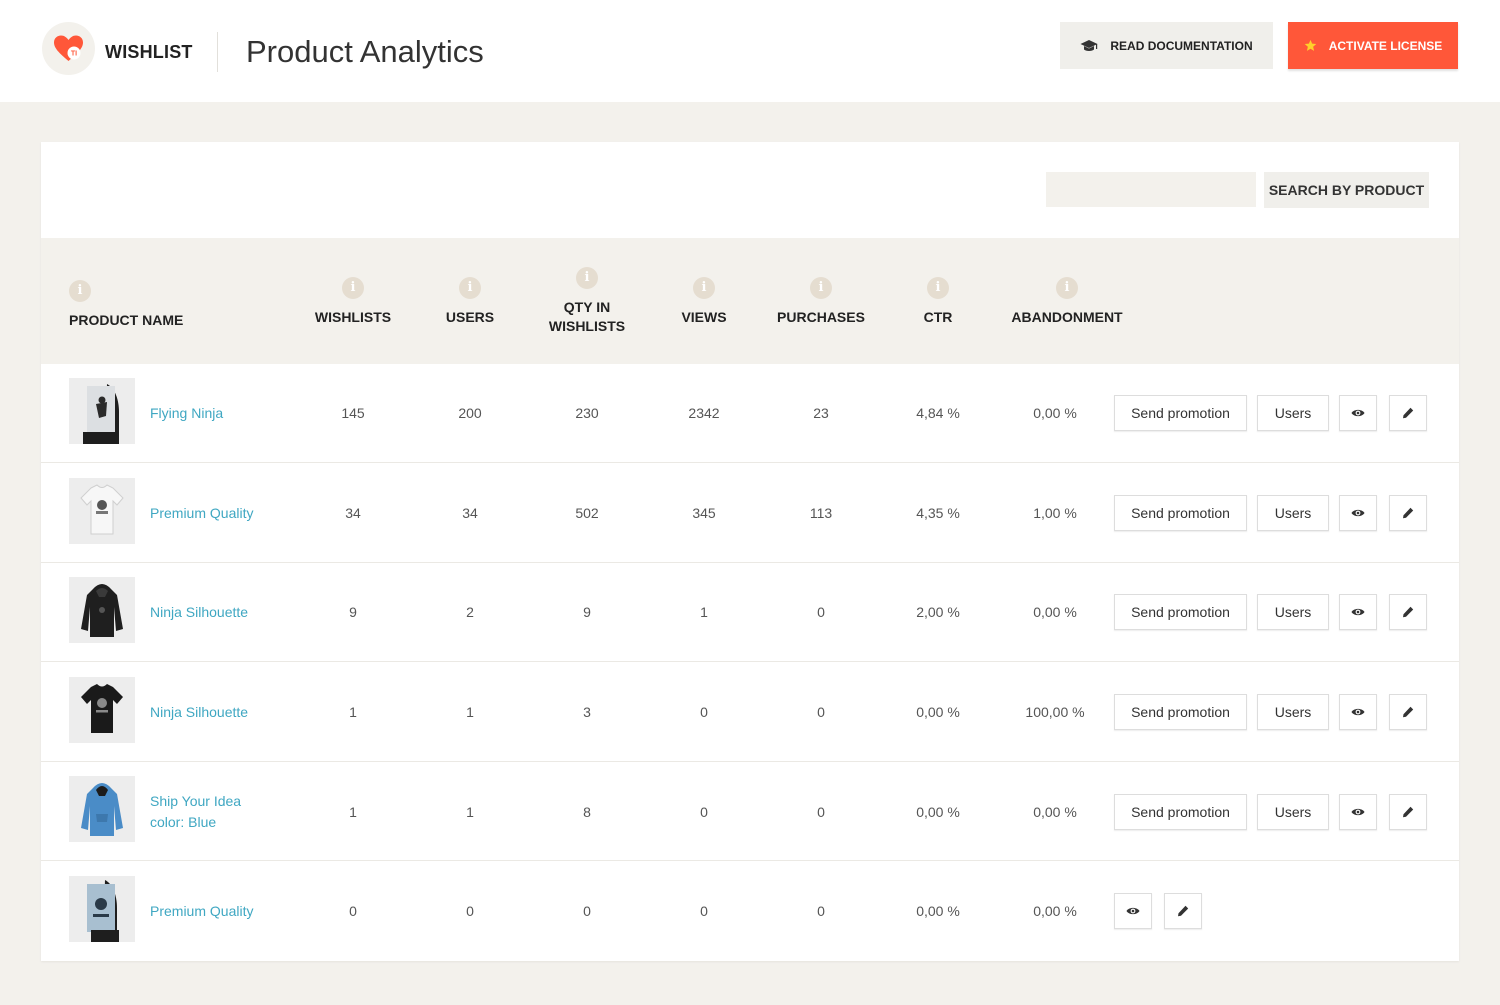 The image size is (1500, 1005). I want to click on product-name: Ship Your Idea, so click(196, 801).